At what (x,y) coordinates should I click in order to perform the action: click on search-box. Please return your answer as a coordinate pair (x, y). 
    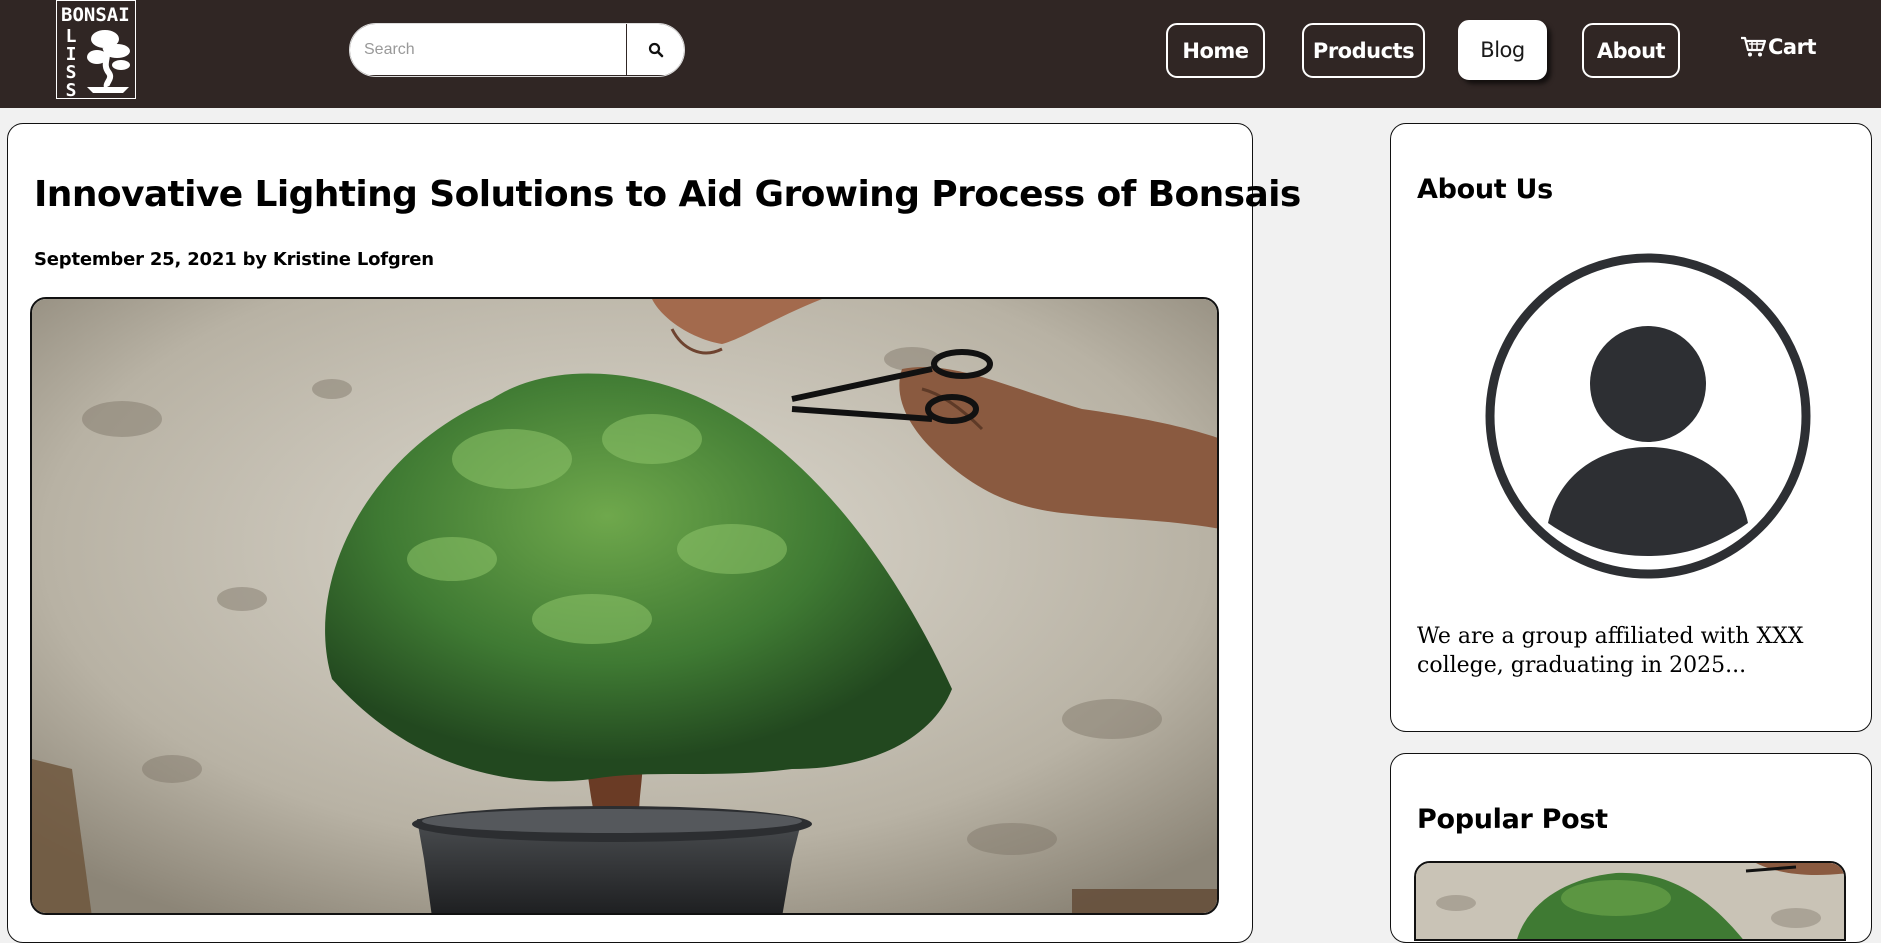
    Looking at the image, I should click on (517, 50).